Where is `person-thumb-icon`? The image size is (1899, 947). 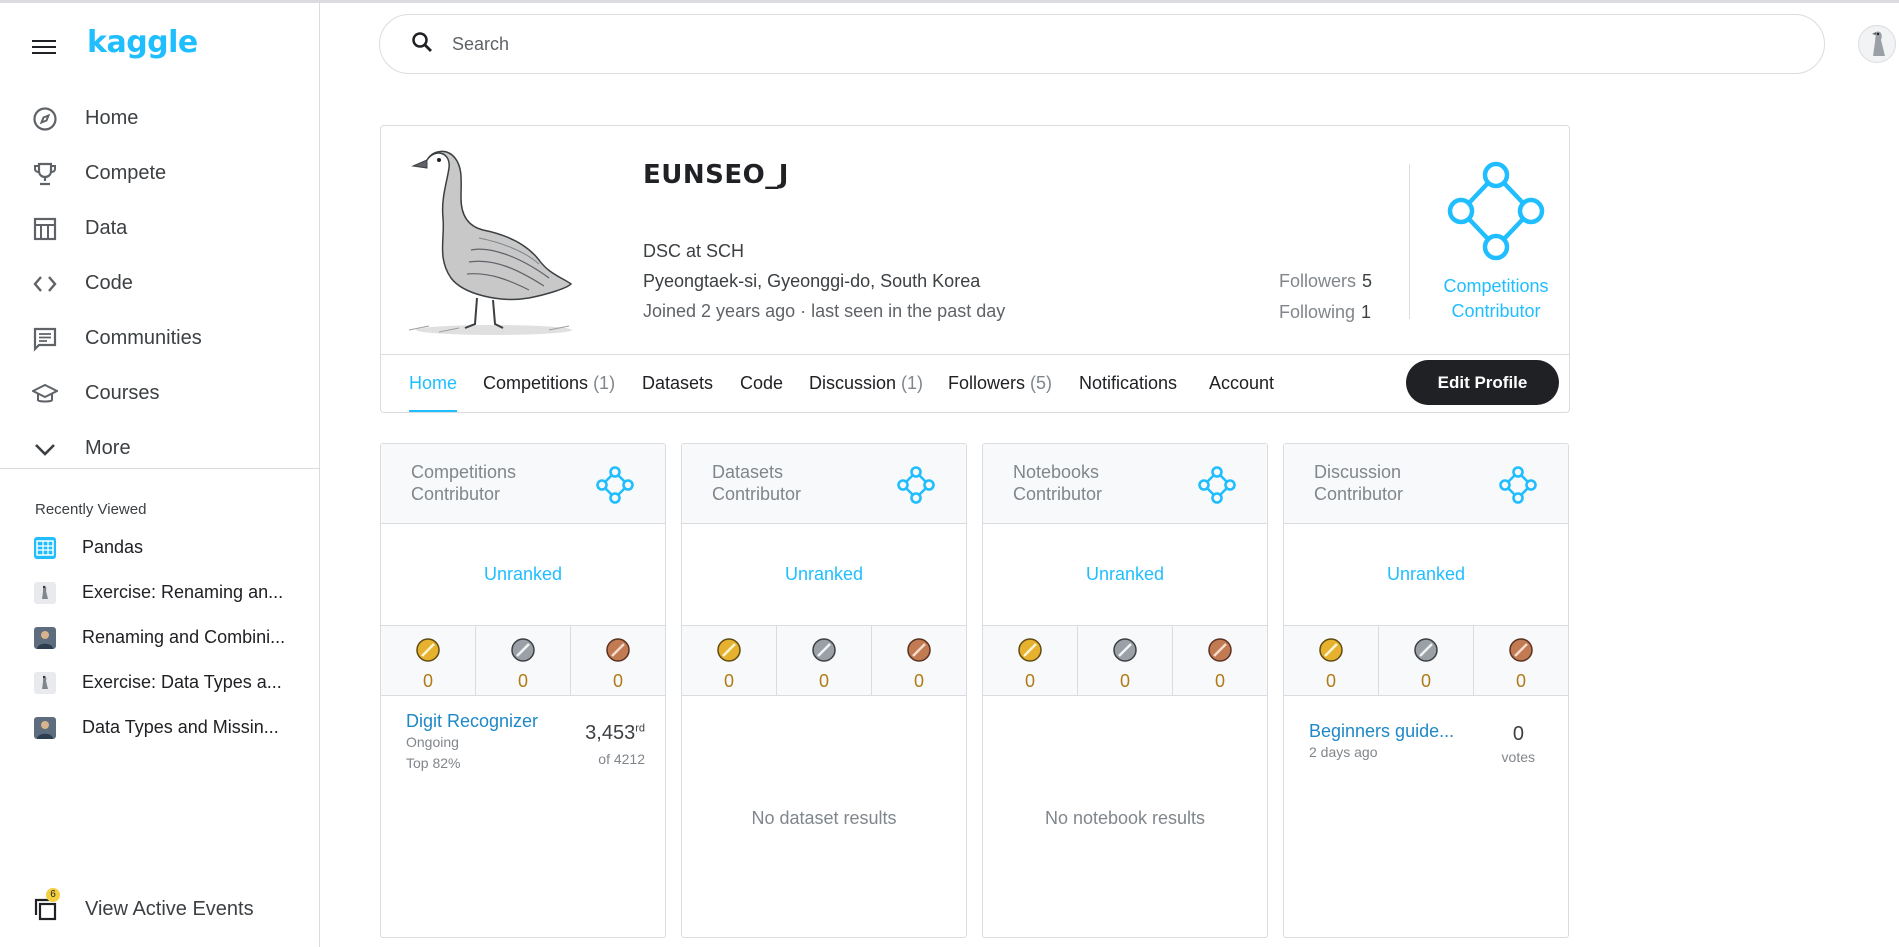 person-thumb-icon is located at coordinates (45, 727).